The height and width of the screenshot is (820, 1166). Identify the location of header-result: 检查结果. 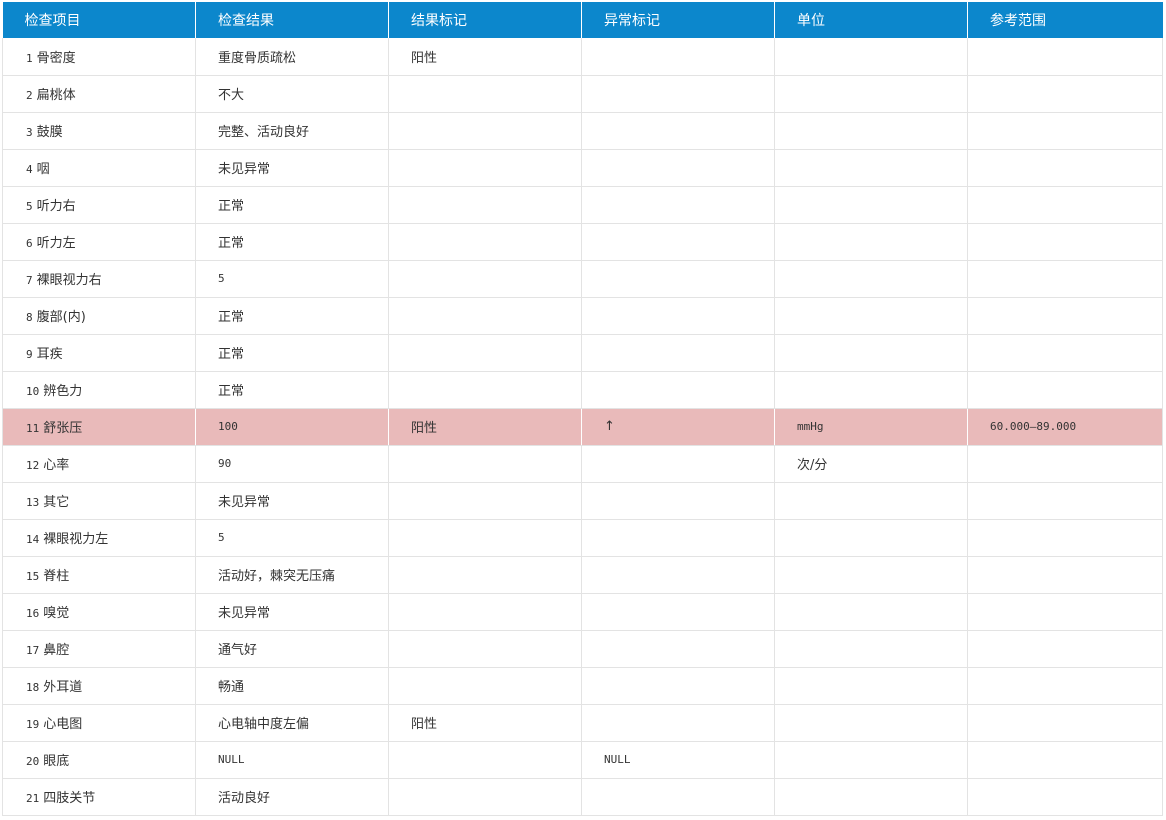
(292, 20).